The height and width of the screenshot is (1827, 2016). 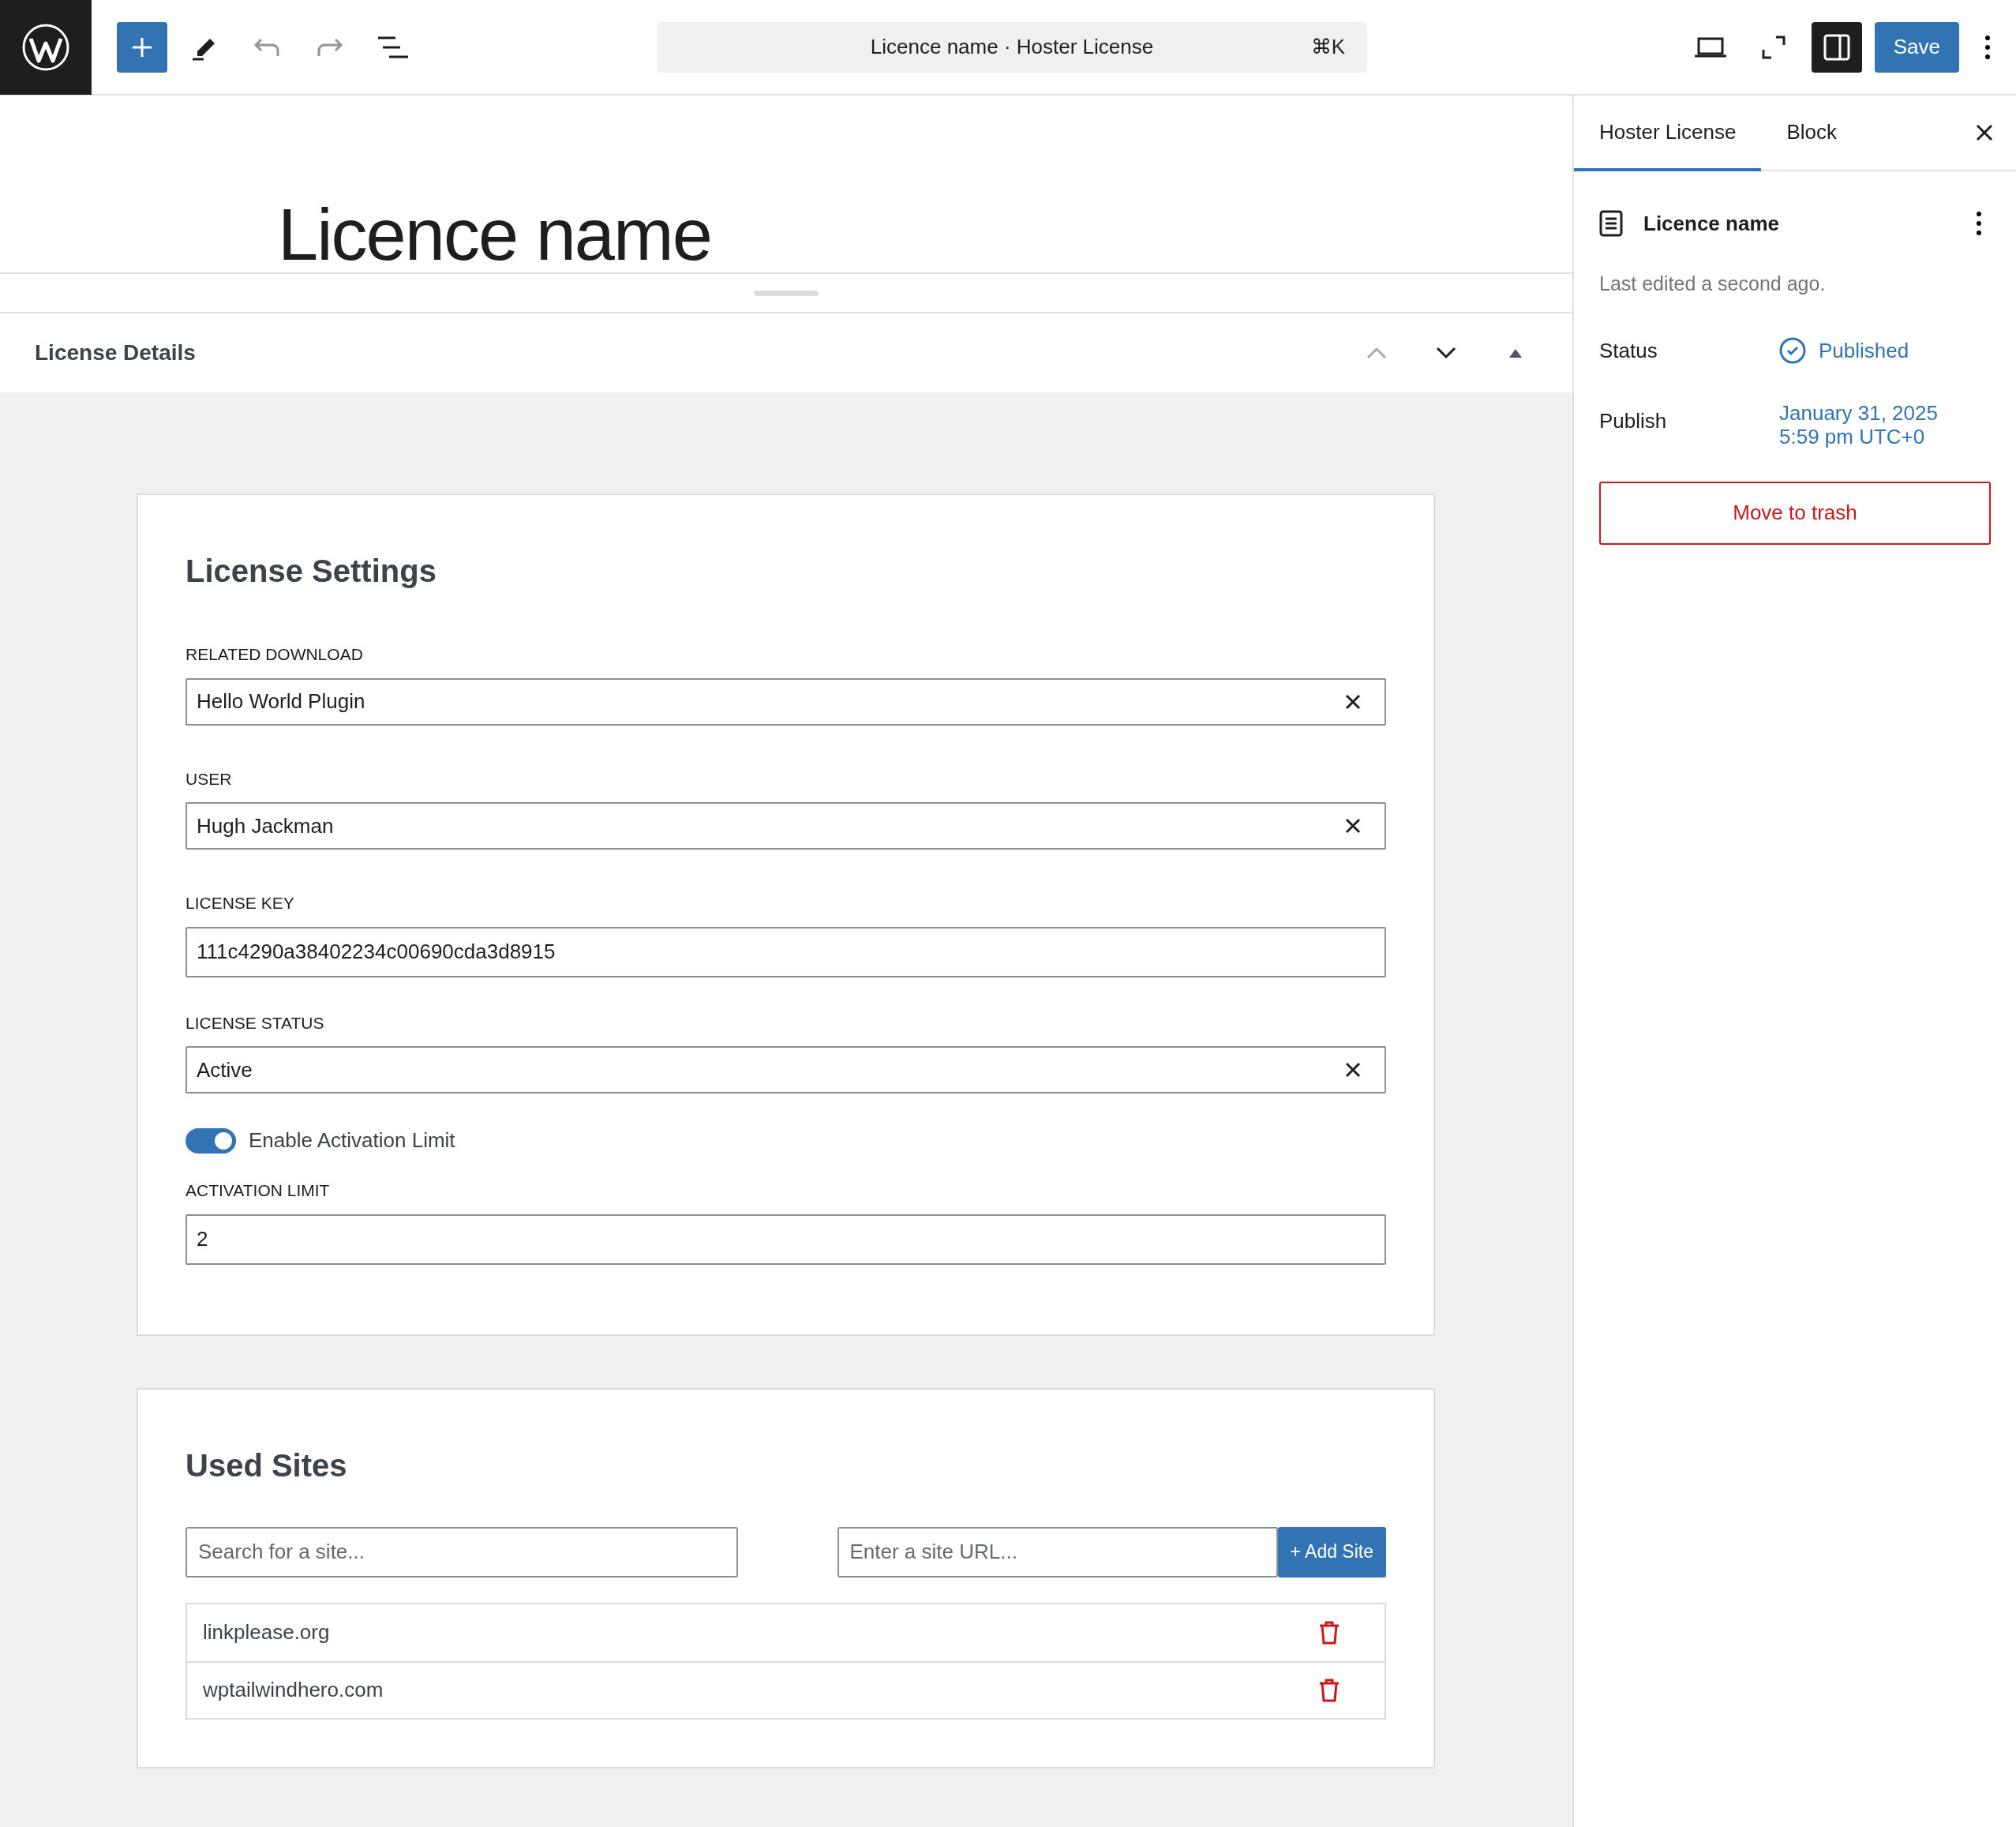 I want to click on input-field: 111c4290a38402234c00690cda3d8915, so click(x=785, y=951).